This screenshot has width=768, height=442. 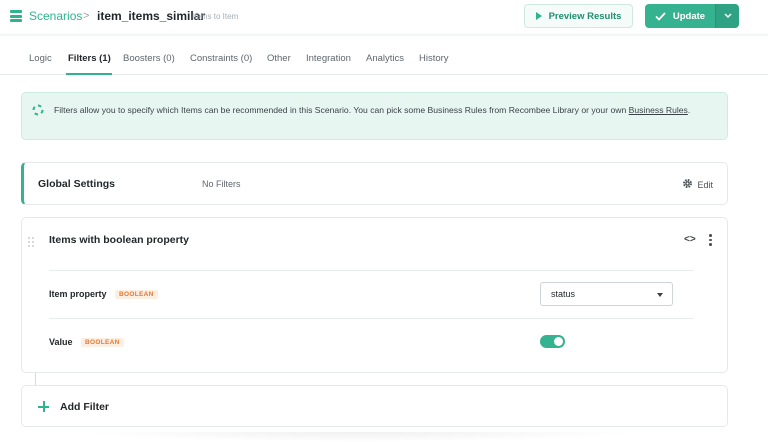 What do you see at coordinates (43, 406) in the screenshot?
I see `plus-icon` at bounding box center [43, 406].